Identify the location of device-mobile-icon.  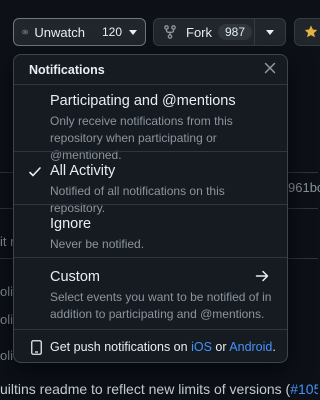
(36, 347).